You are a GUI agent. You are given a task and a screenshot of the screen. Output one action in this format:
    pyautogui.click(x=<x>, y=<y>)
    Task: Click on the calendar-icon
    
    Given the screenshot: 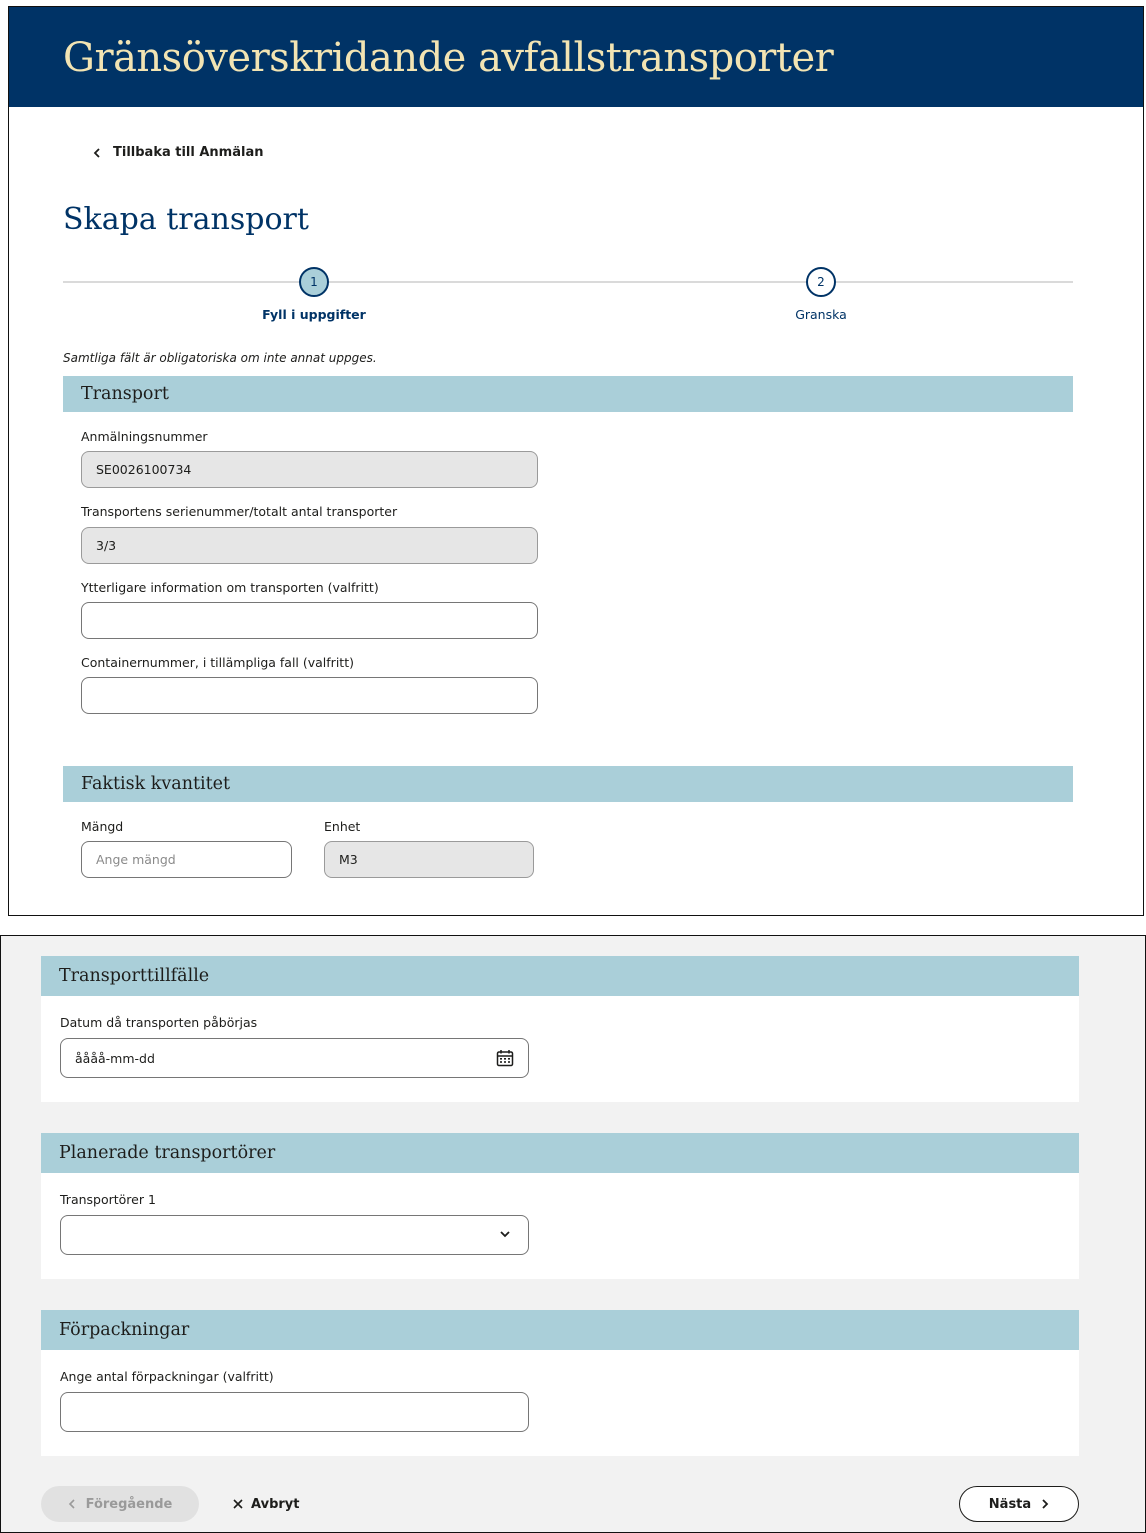 What is the action you would take?
    pyautogui.click(x=505, y=1058)
    